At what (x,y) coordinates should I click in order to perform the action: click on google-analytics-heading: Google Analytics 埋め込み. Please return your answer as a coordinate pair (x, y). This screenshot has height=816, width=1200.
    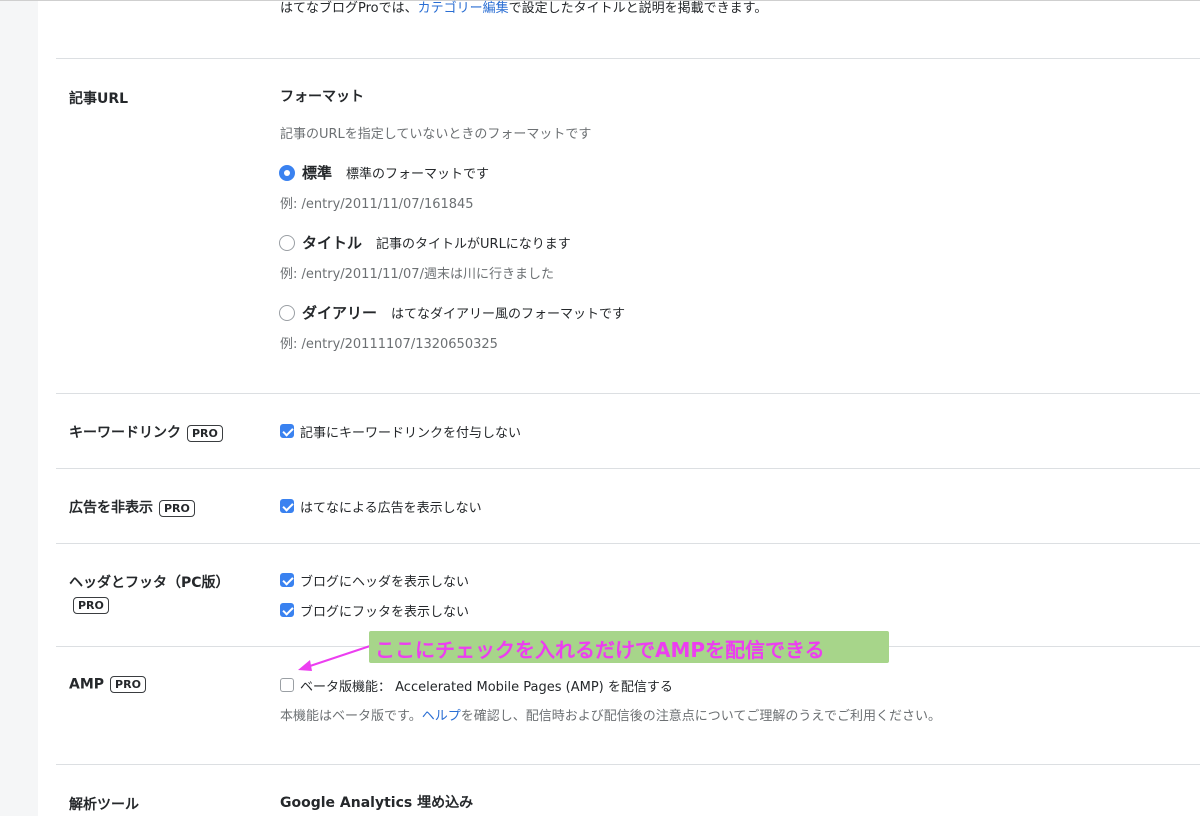
    Looking at the image, I should click on (377, 803).